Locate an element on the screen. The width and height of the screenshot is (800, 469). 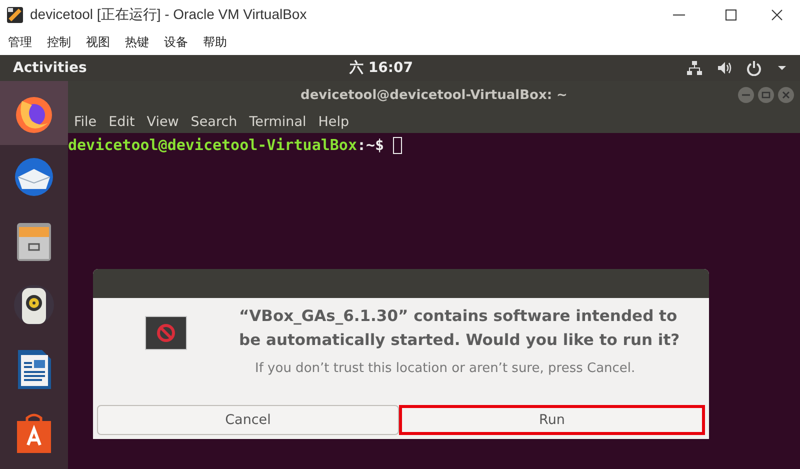
dialog-heading: “VBox_GAs_6.1.30” contains software intended to be automatically started. Would you like to run it? is located at coordinates (460, 328).